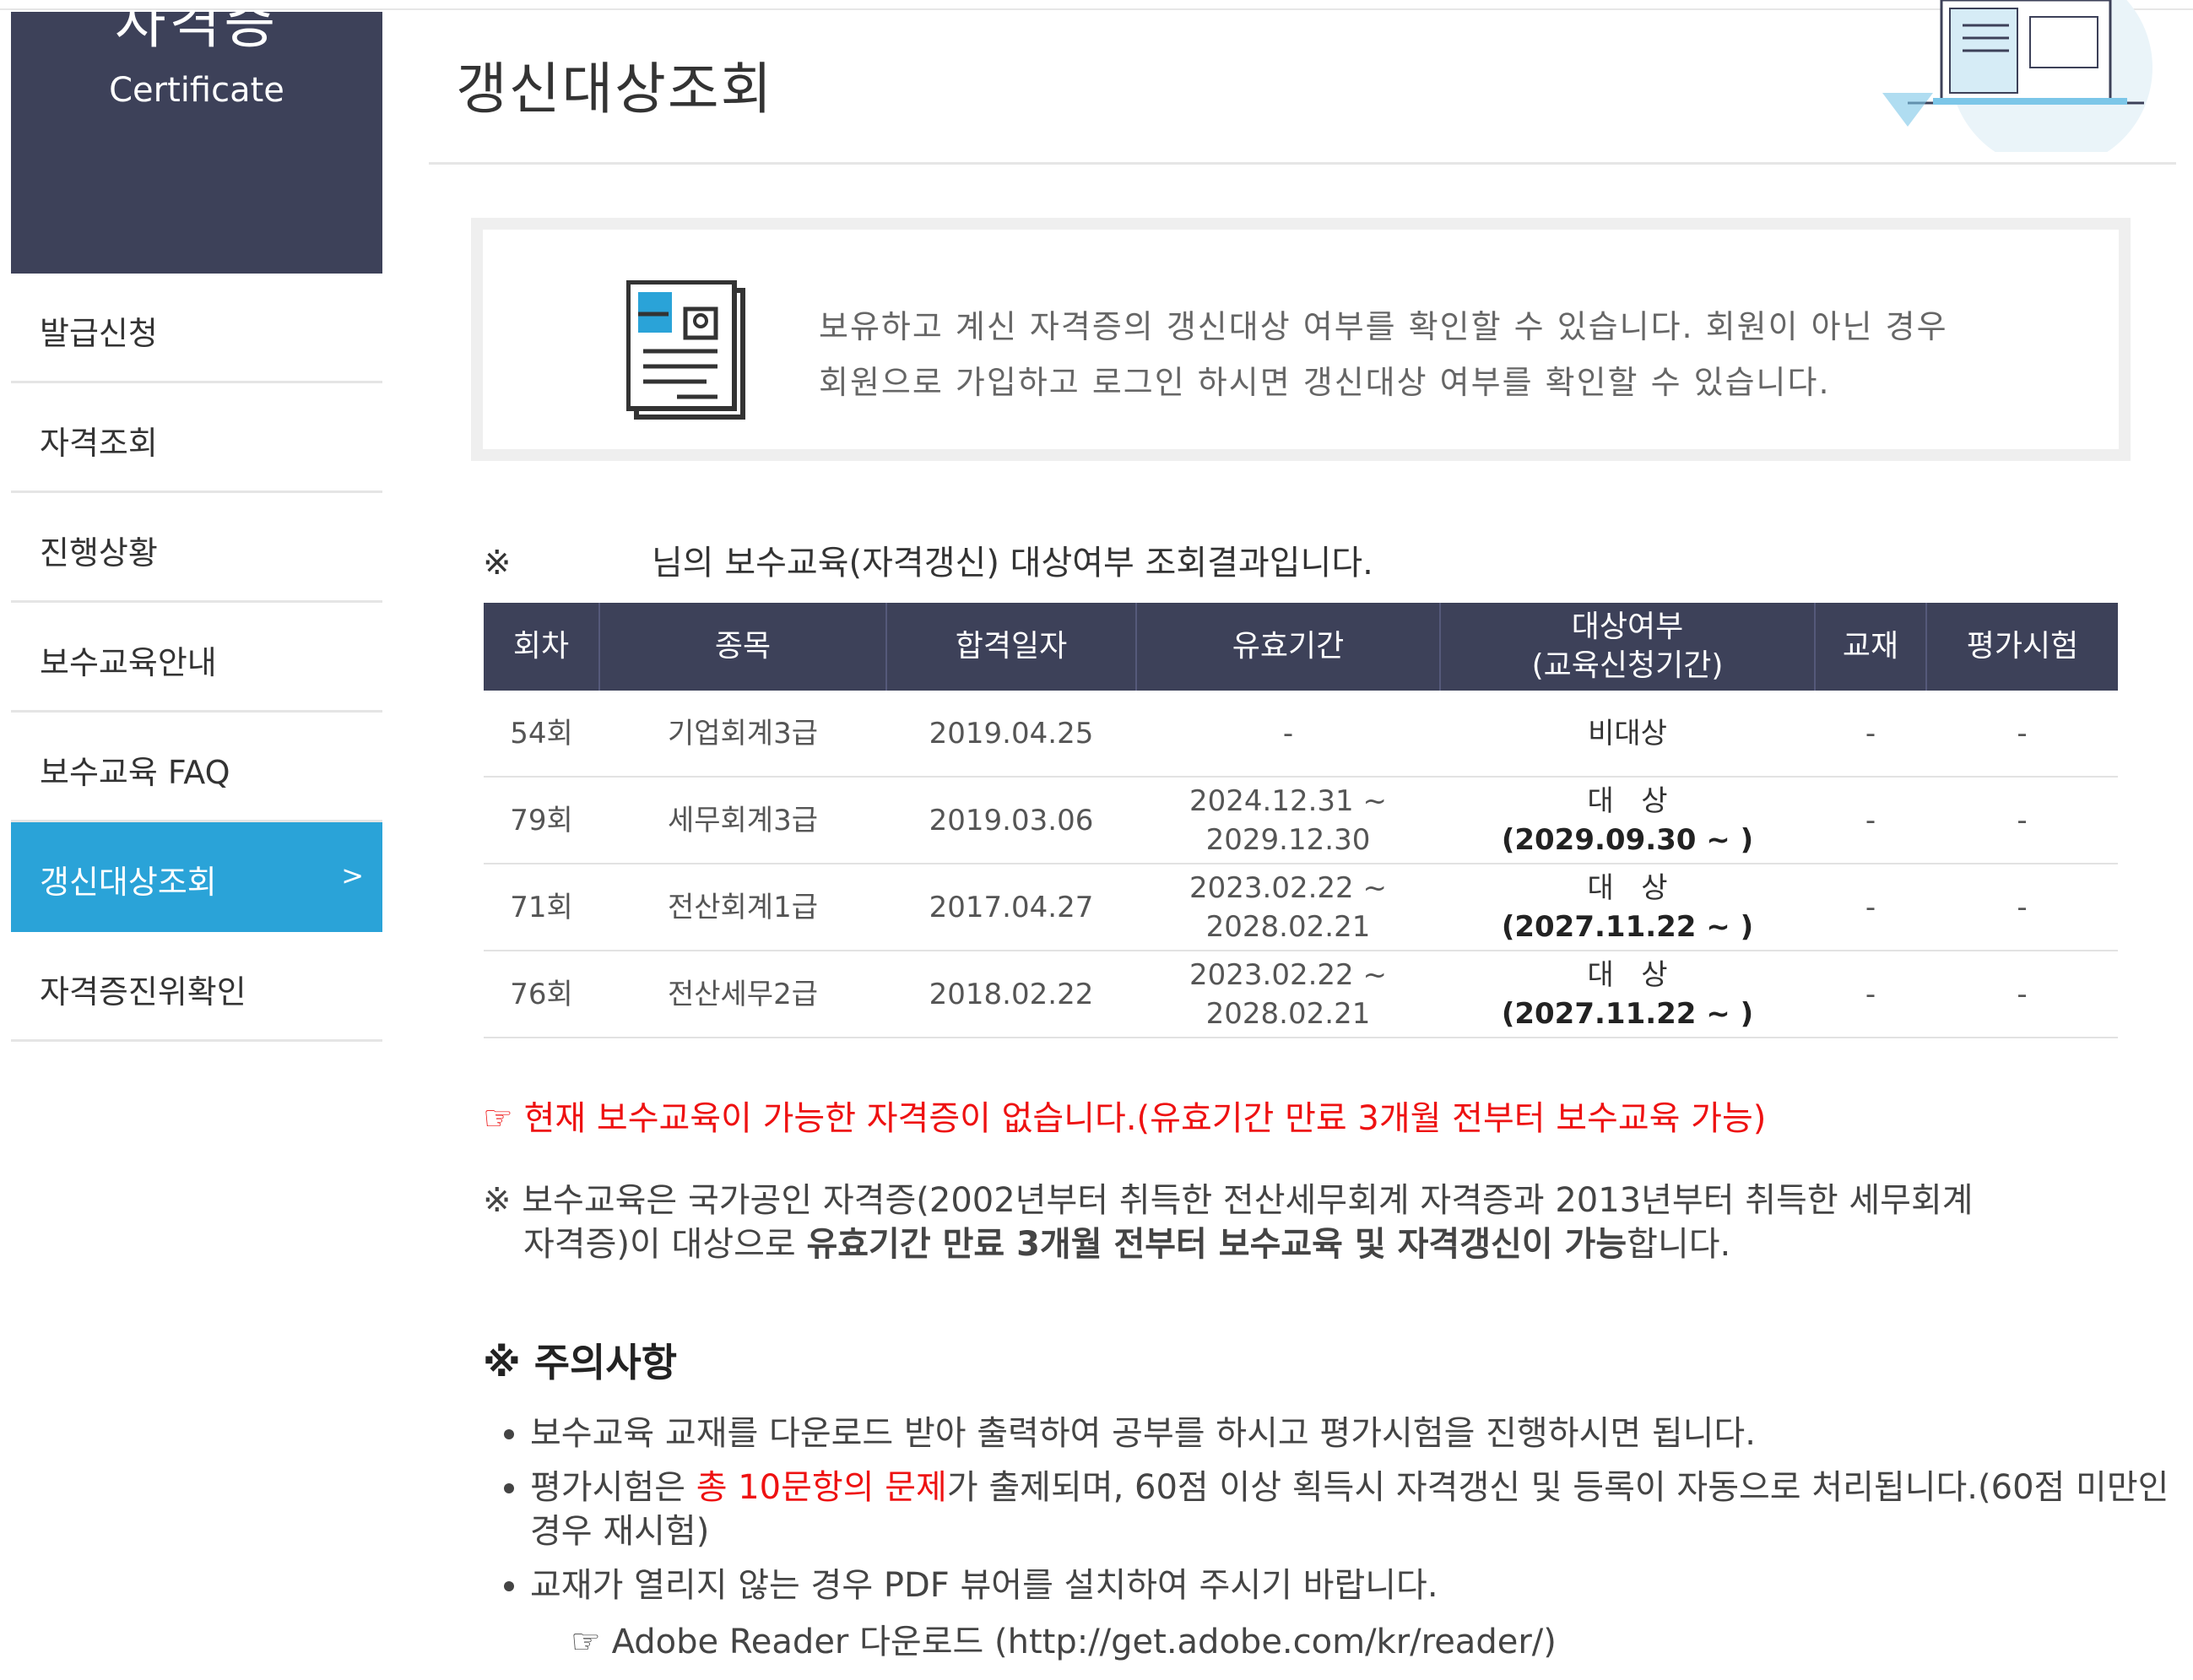 Image resolution: width=2193 pixels, height=1680 pixels. What do you see at coordinates (541, 995) in the screenshot?
I see `cell-round: 76회` at bounding box center [541, 995].